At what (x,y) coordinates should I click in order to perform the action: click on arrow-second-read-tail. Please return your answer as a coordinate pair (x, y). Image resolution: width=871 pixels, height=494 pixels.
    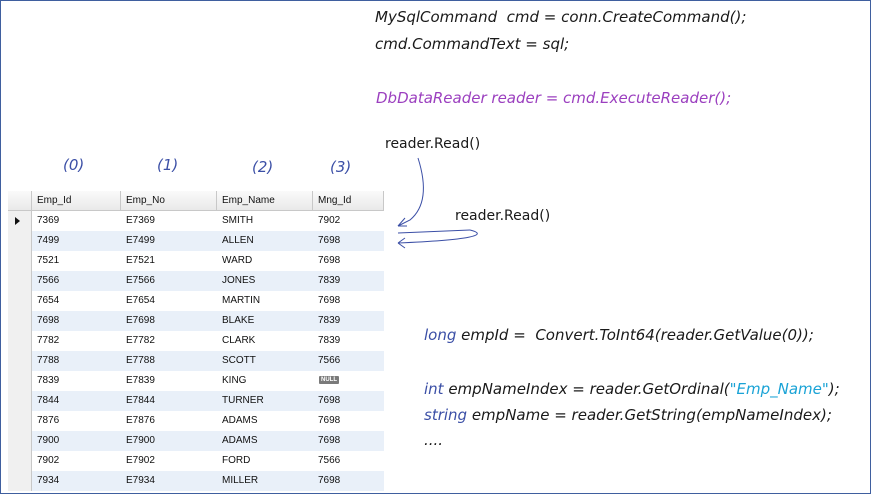
    Looking at the image, I should click on (434, 231).